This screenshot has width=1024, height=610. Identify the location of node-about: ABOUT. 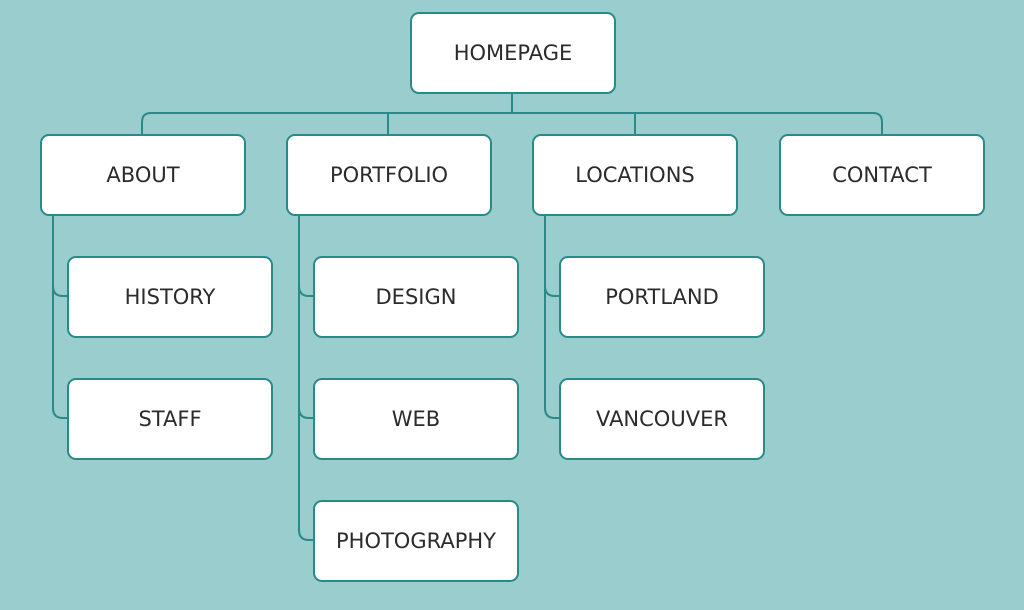
(143, 175).